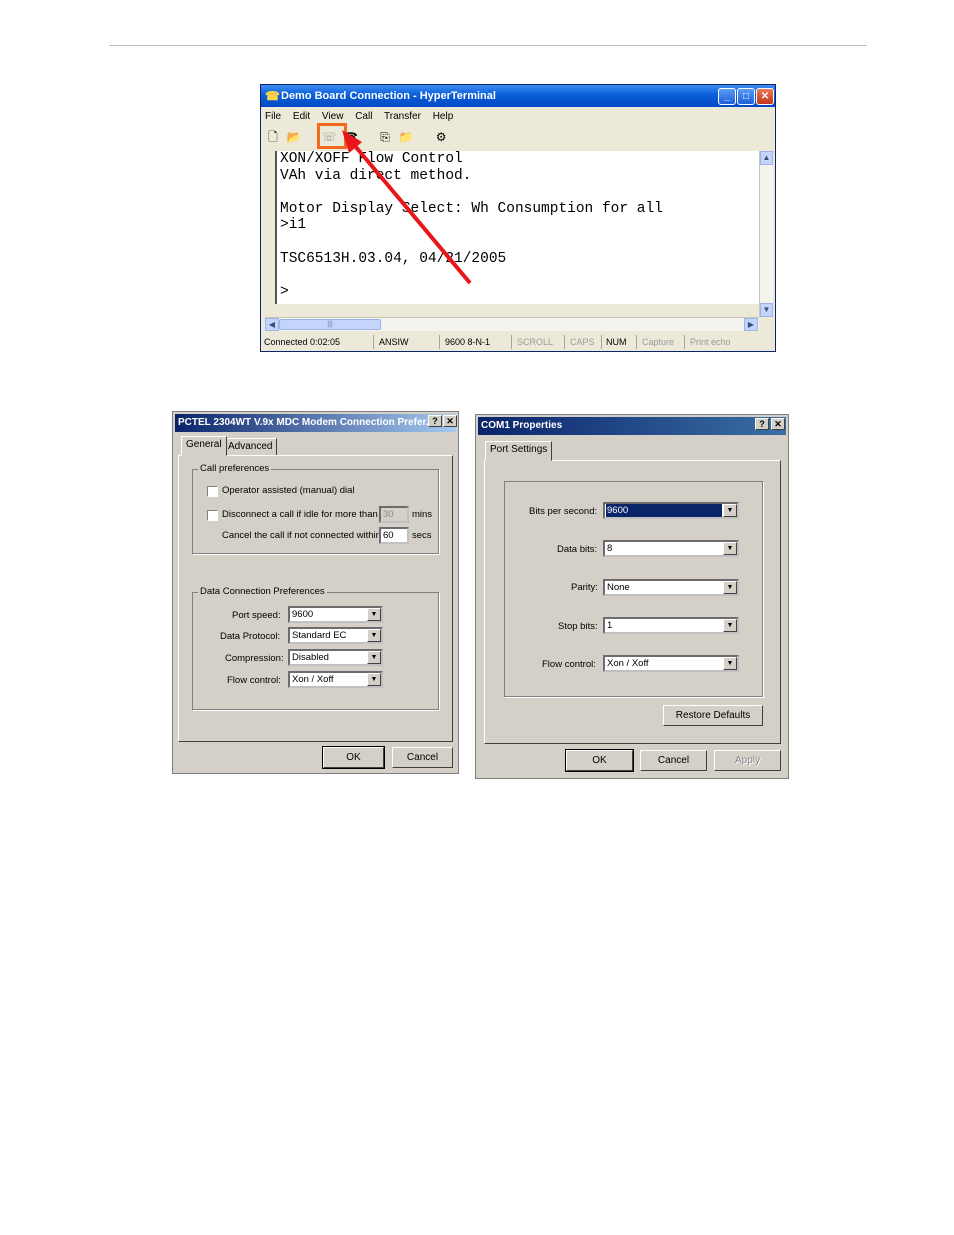 Image resolution: width=954 pixels, height=1235 pixels. What do you see at coordinates (273, 137) in the screenshot?
I see `new-connection-icon: 🗋` at bounding box center [273, 137].